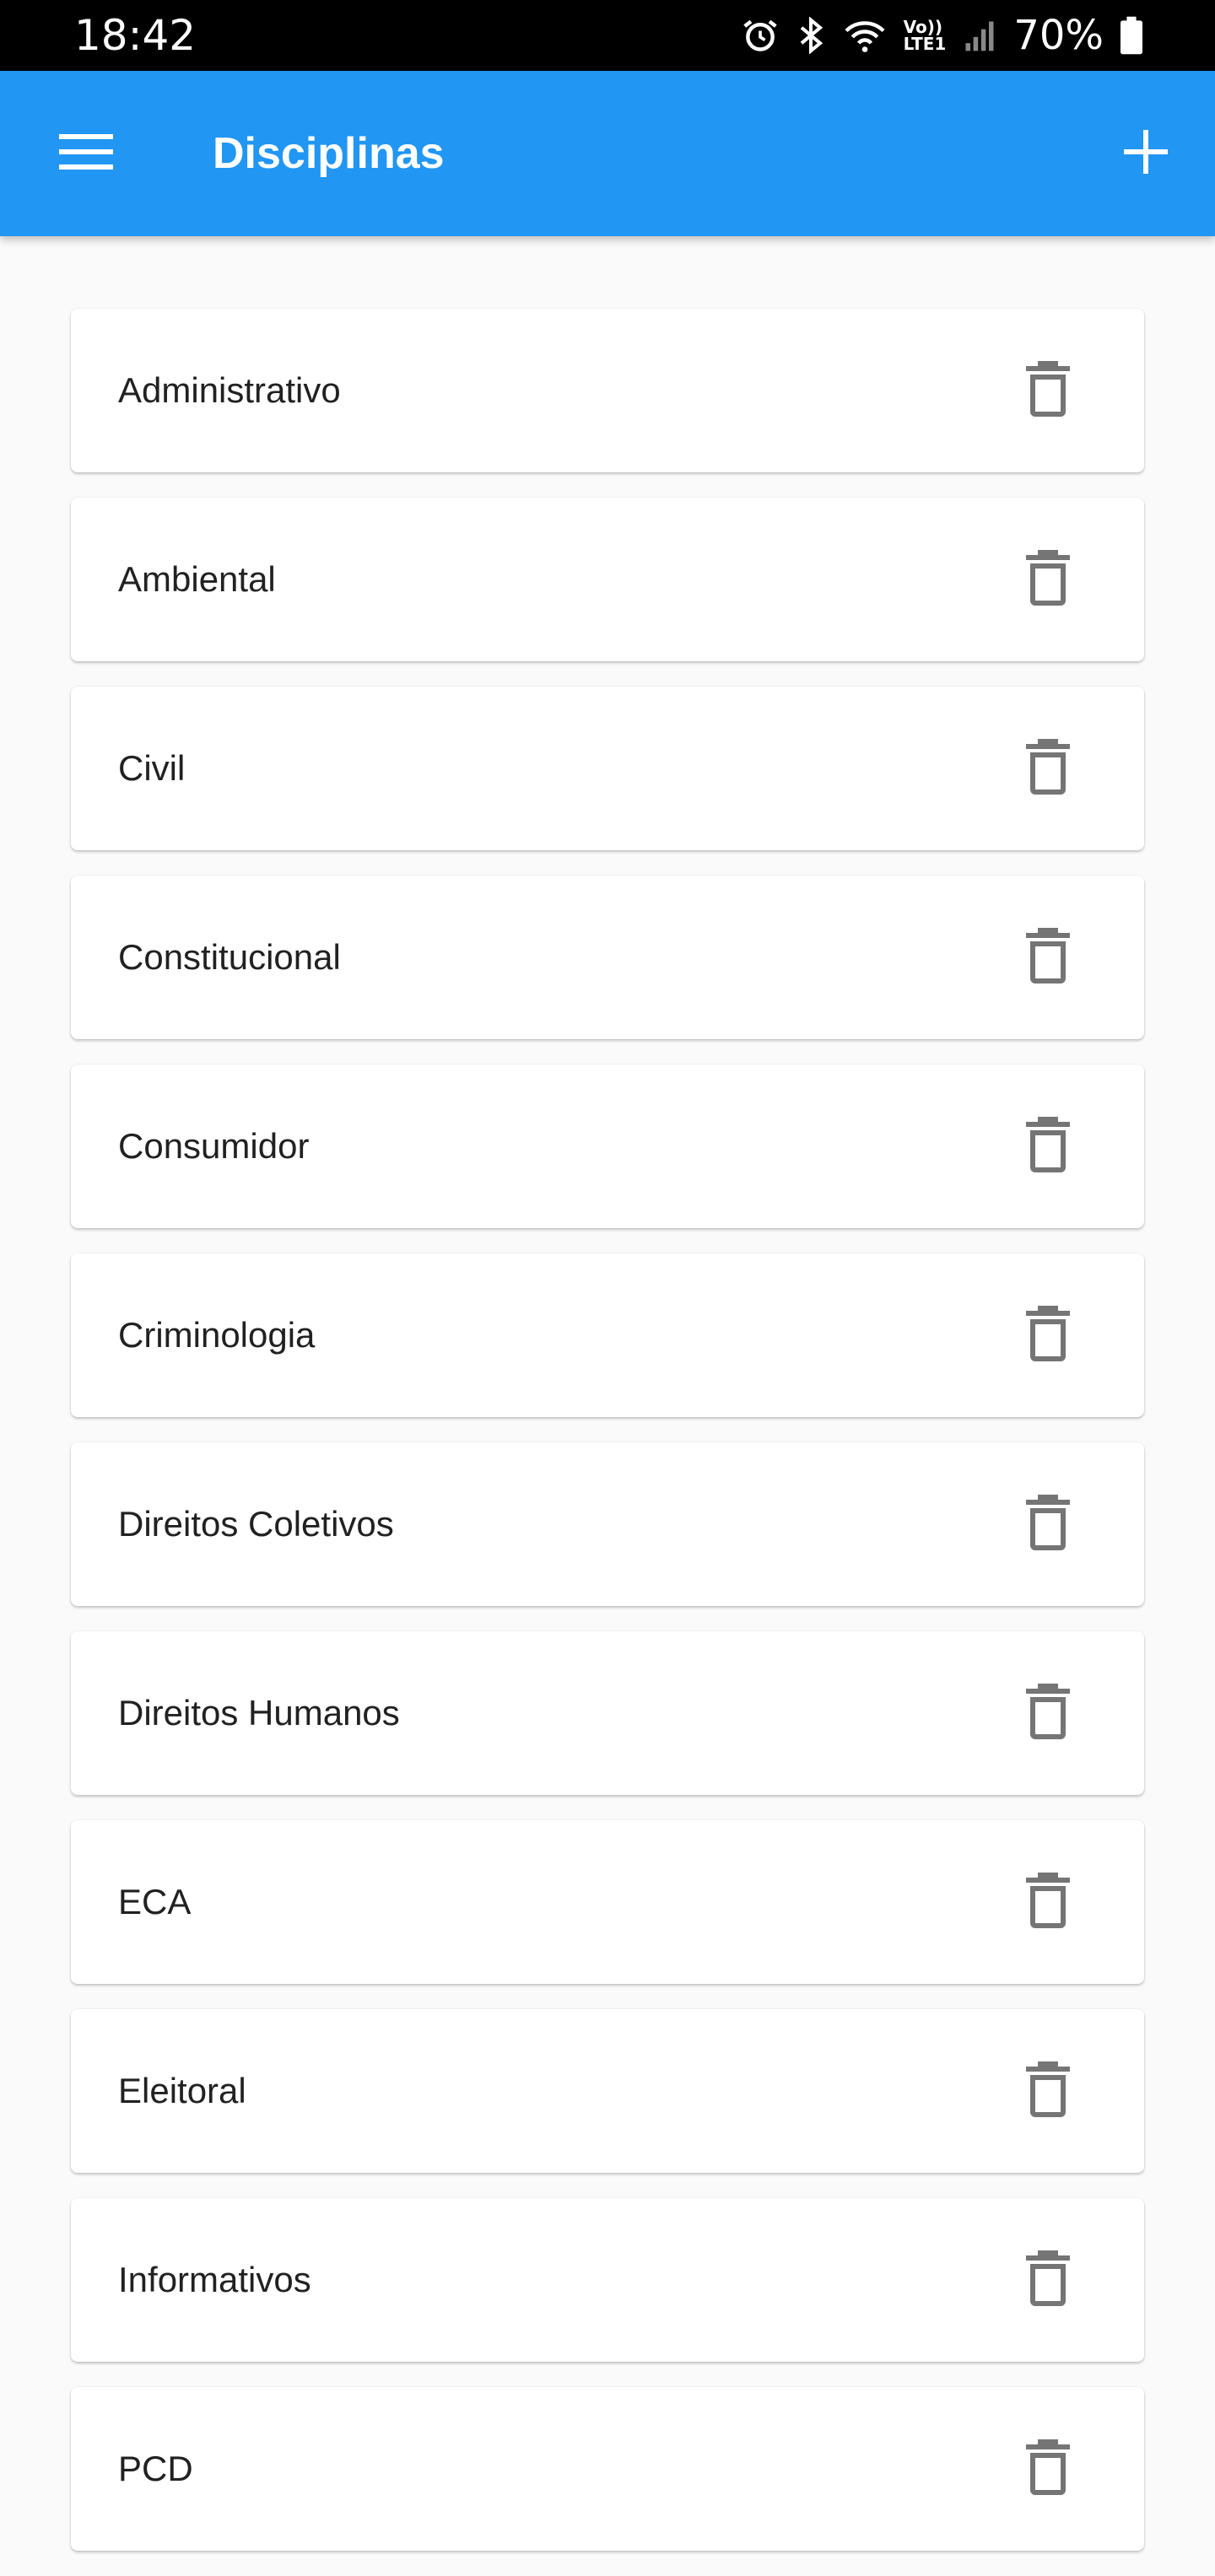 Image resolution: width=1215 pixels, height=2576 pixels. I want to click on signal-icon, so click(979, 35).